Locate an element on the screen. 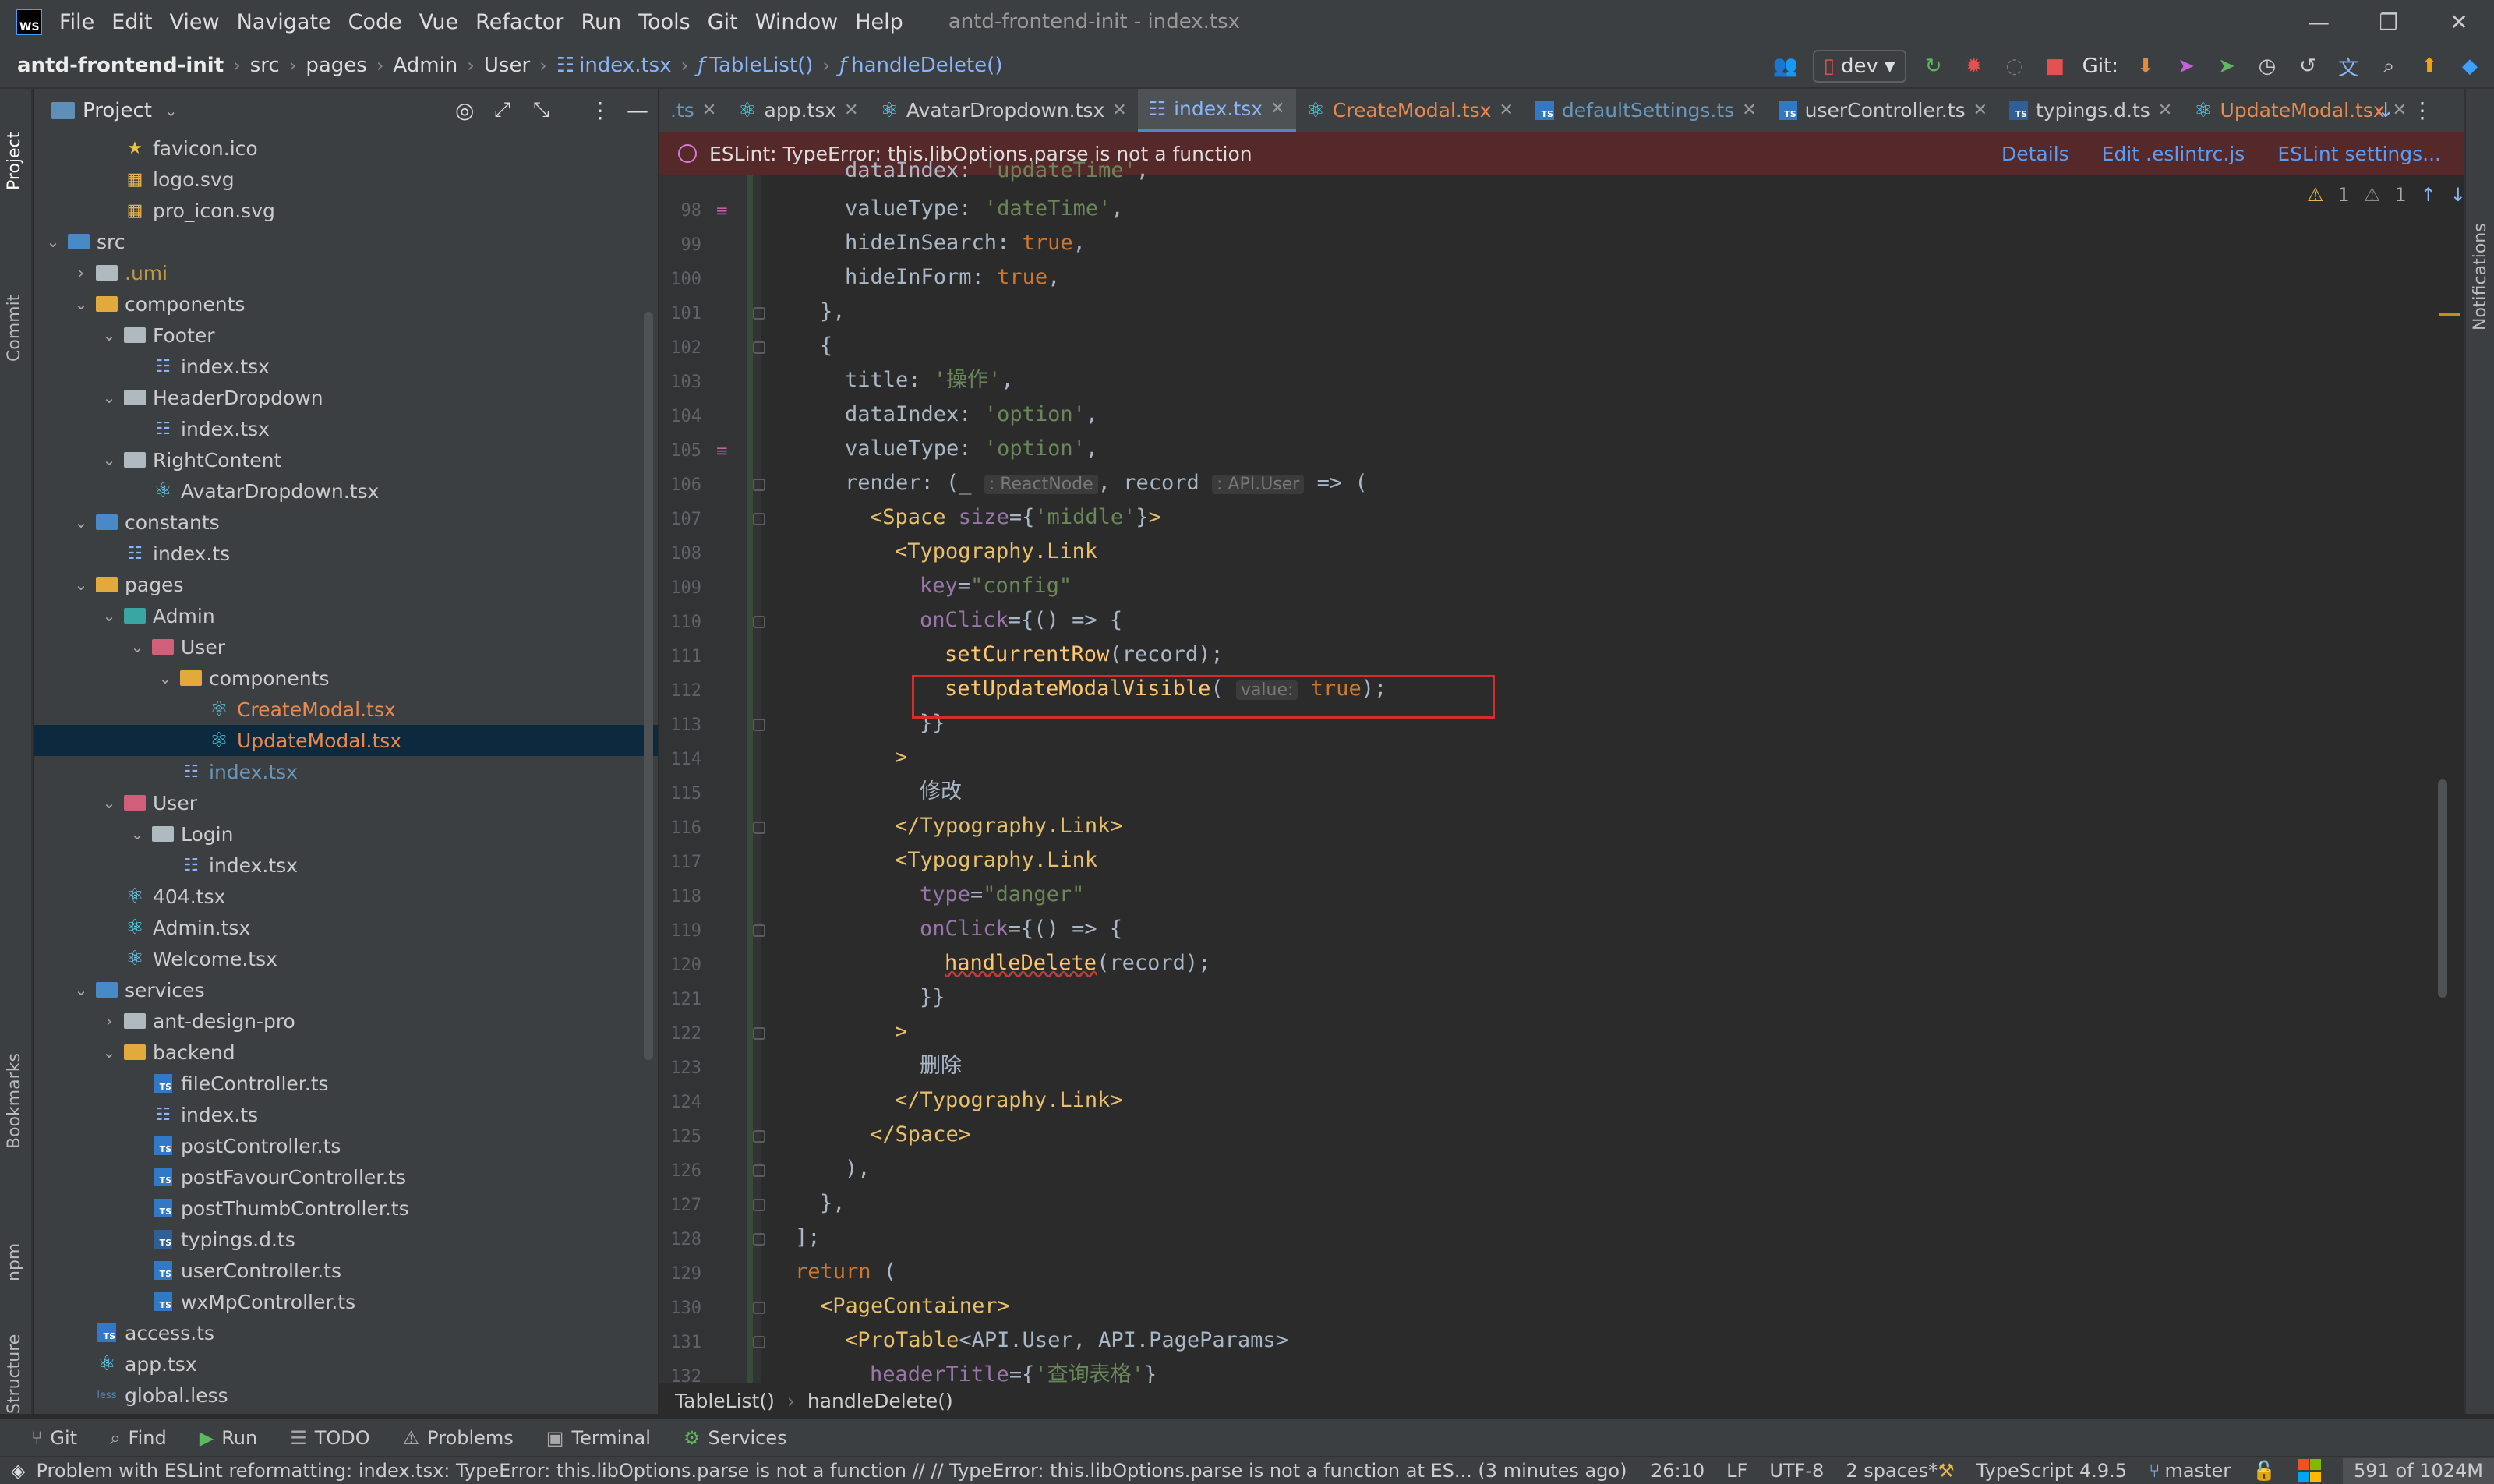  memory-indicator: 591 of 1024M is located at coordinates (2418, 1470).